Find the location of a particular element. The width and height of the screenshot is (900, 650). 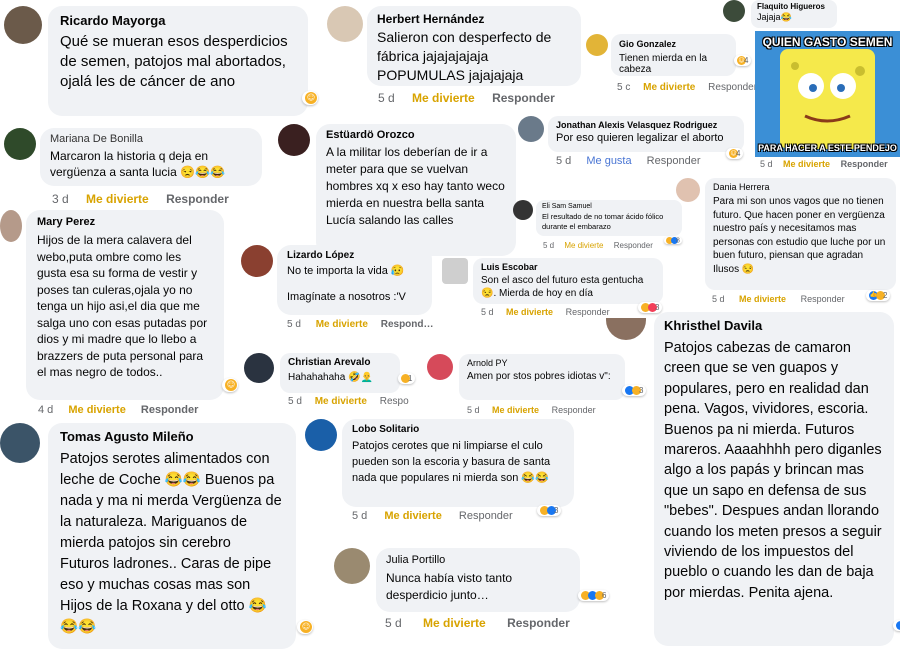

comment-bubble: Christian Arevalo Hahahahaha 🤣👨‍🦲 is located at coordinates (340, 373).